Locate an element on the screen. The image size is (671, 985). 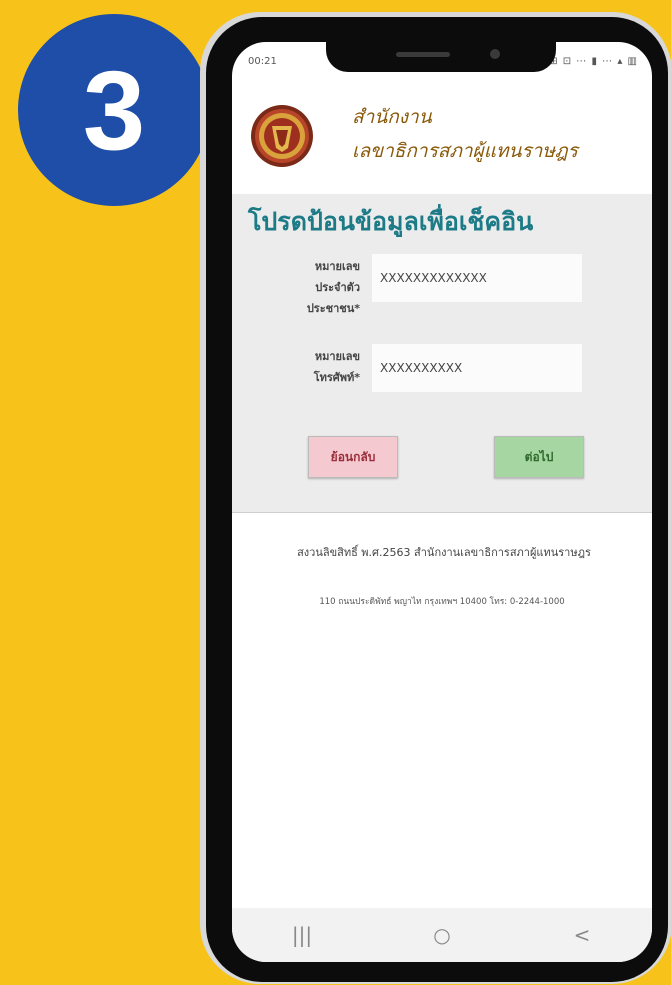
android-nav-bar: ||| ○ < is located at coordinates (442, 935).